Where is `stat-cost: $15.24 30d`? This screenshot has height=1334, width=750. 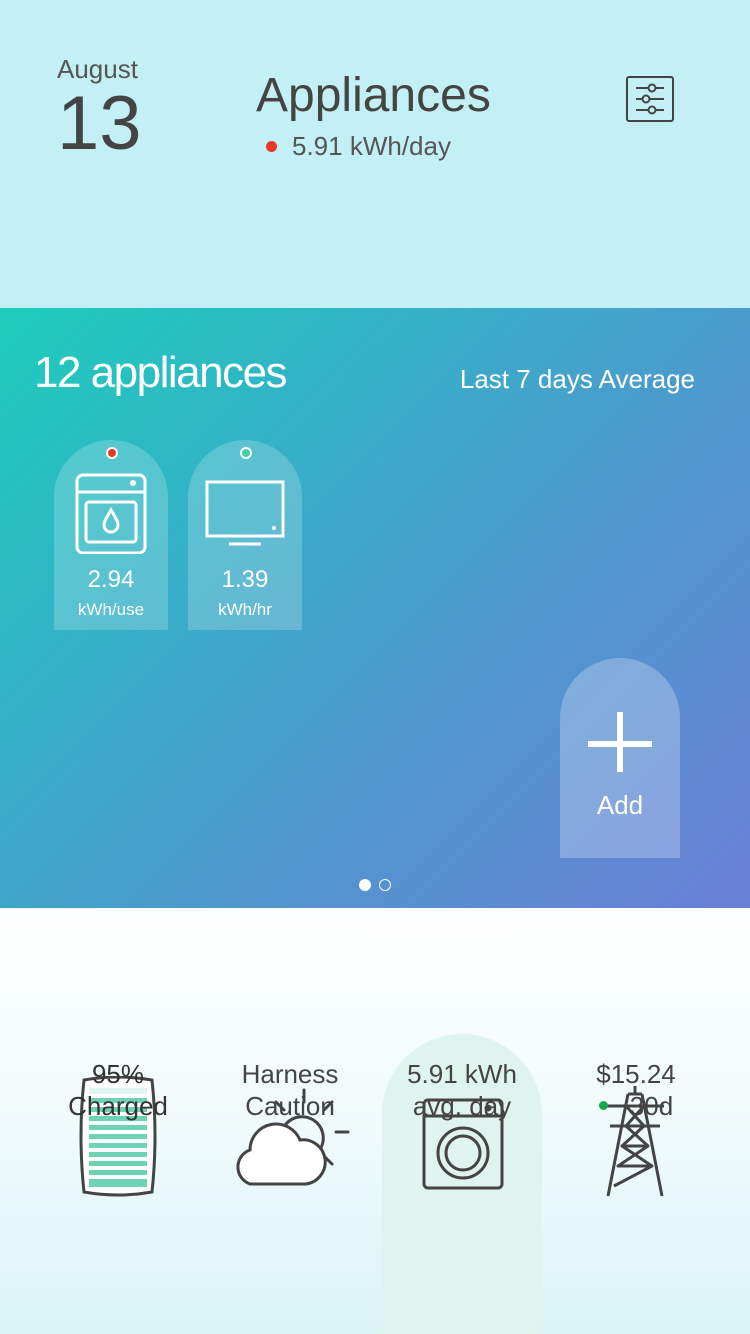
stat-cost: $15.24 30d is located at coordinates (636, 1090).